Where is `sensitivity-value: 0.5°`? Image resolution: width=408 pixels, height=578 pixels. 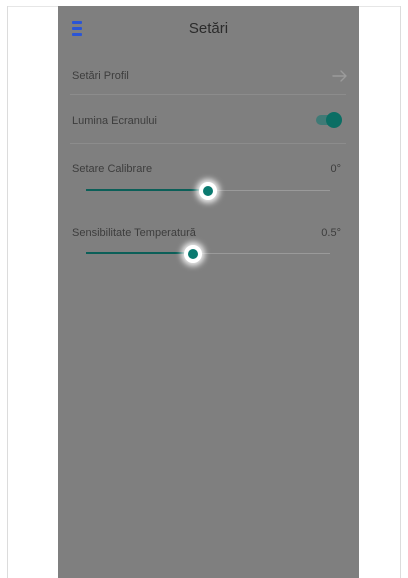
sensitivity-value: 0.5° is located at coordinates (331, 233).